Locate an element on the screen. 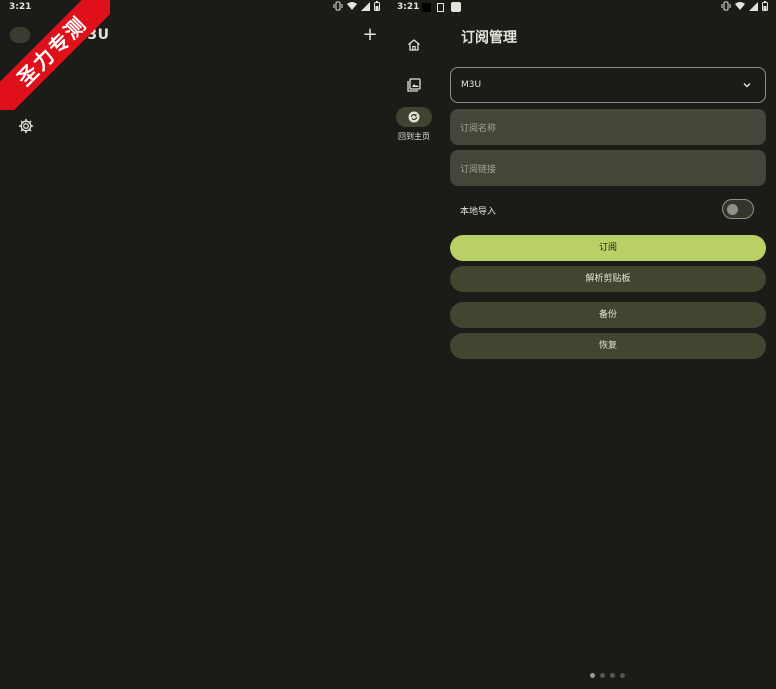 The height and width of the screenshot is (689, 776). refresh-icon is located at coordinates (414, 117).